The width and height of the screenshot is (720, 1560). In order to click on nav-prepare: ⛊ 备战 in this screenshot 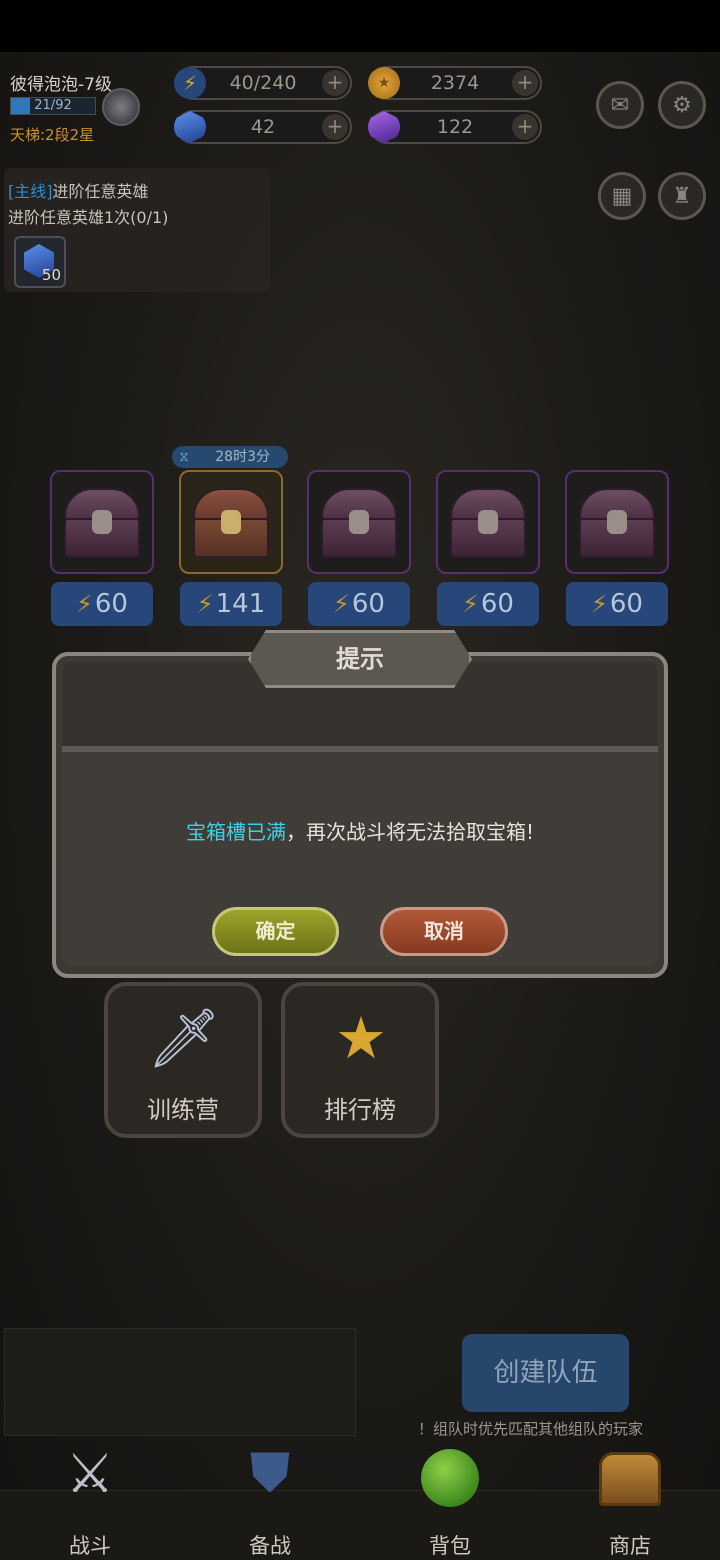, I will do `click(270, 1498)`.